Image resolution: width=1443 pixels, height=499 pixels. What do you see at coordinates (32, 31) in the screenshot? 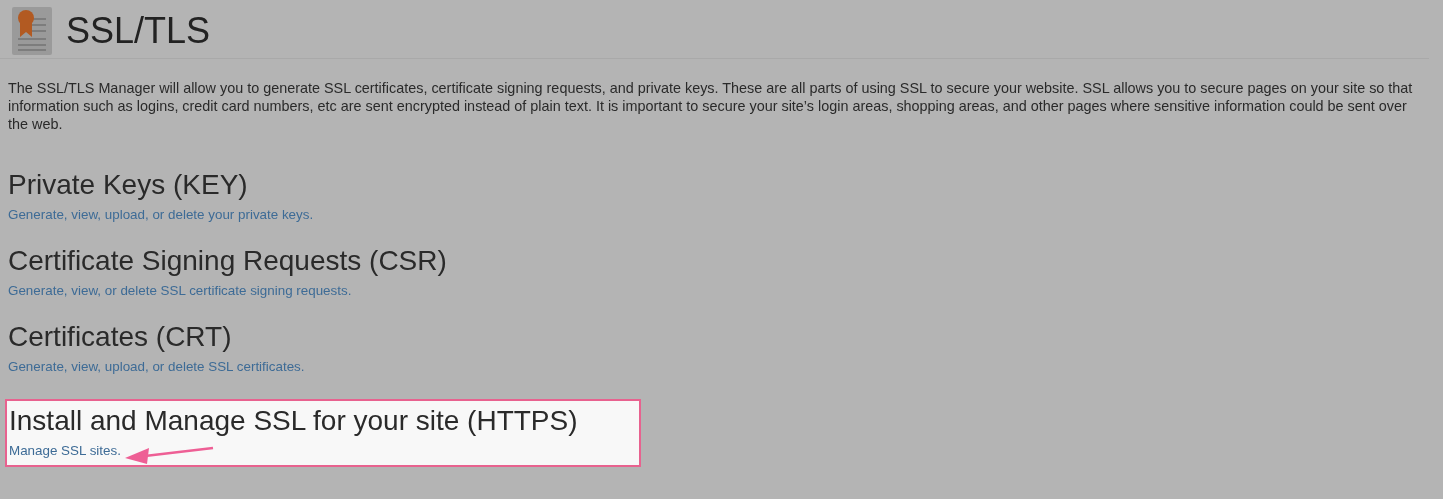
I see `certificate-icon` at bounding box center [32, 31].